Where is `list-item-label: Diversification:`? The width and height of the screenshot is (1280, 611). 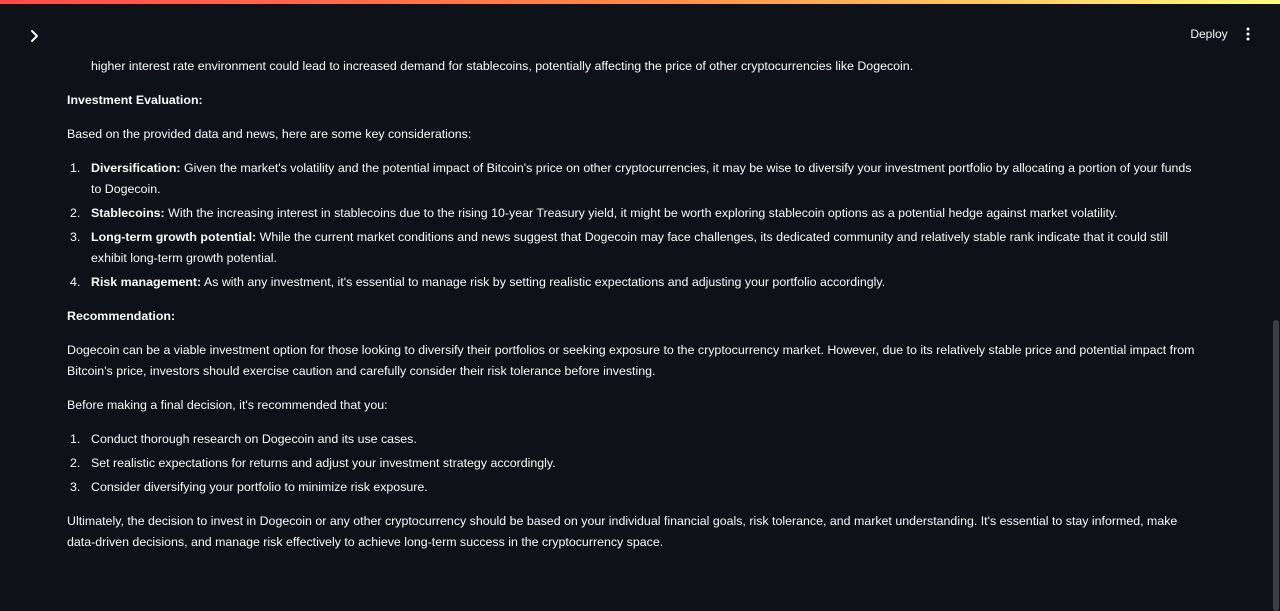 list-item-label: Diversification: is located at coordinates (136, 168).